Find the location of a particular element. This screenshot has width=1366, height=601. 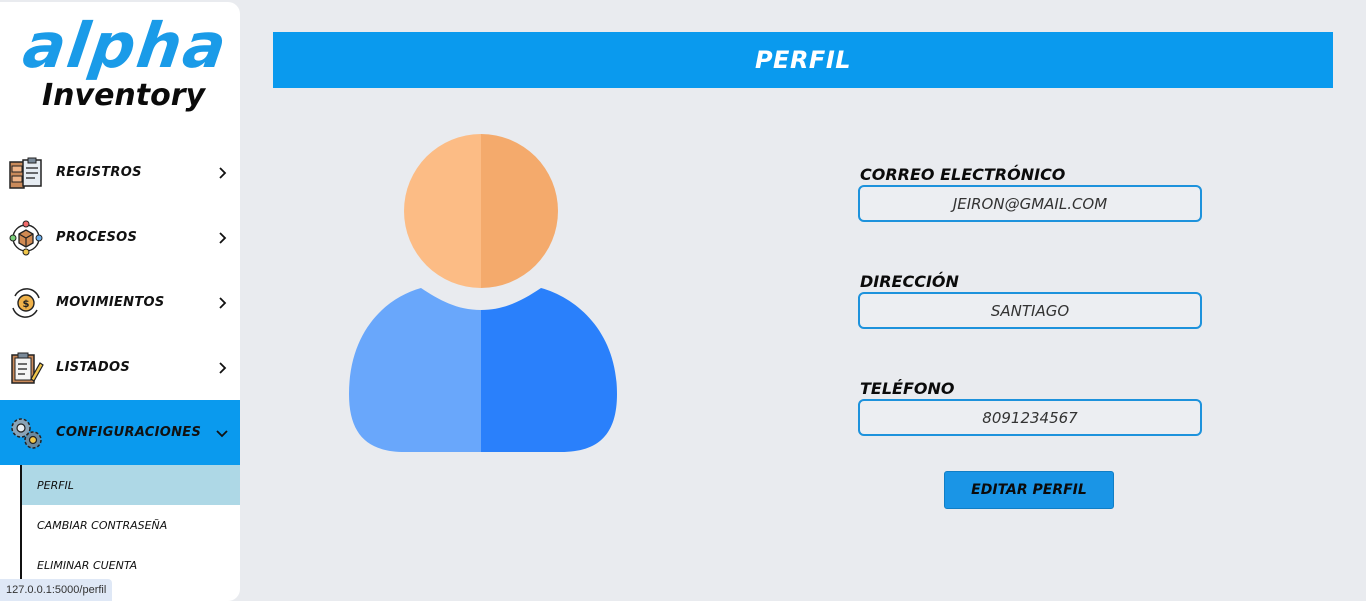

page-title: PERFIL is located at coordinates (803, 60).